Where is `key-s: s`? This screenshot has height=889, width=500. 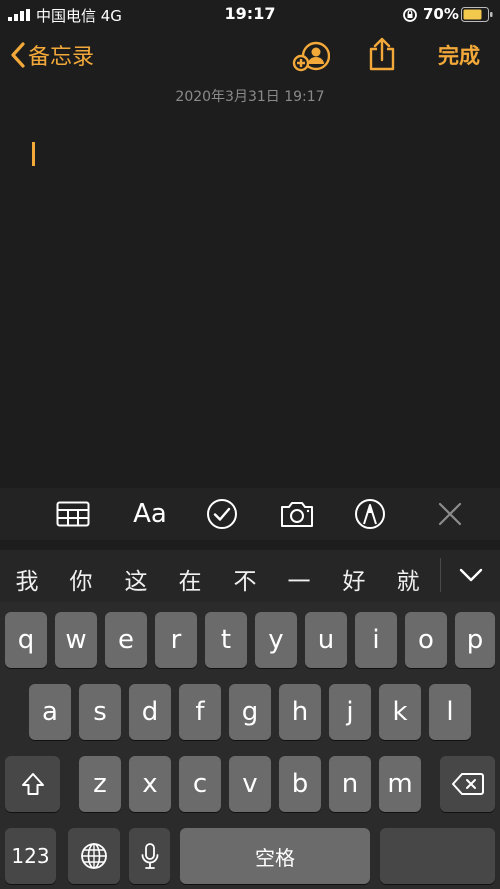 key-s: s is located at coordinates (100, 712).